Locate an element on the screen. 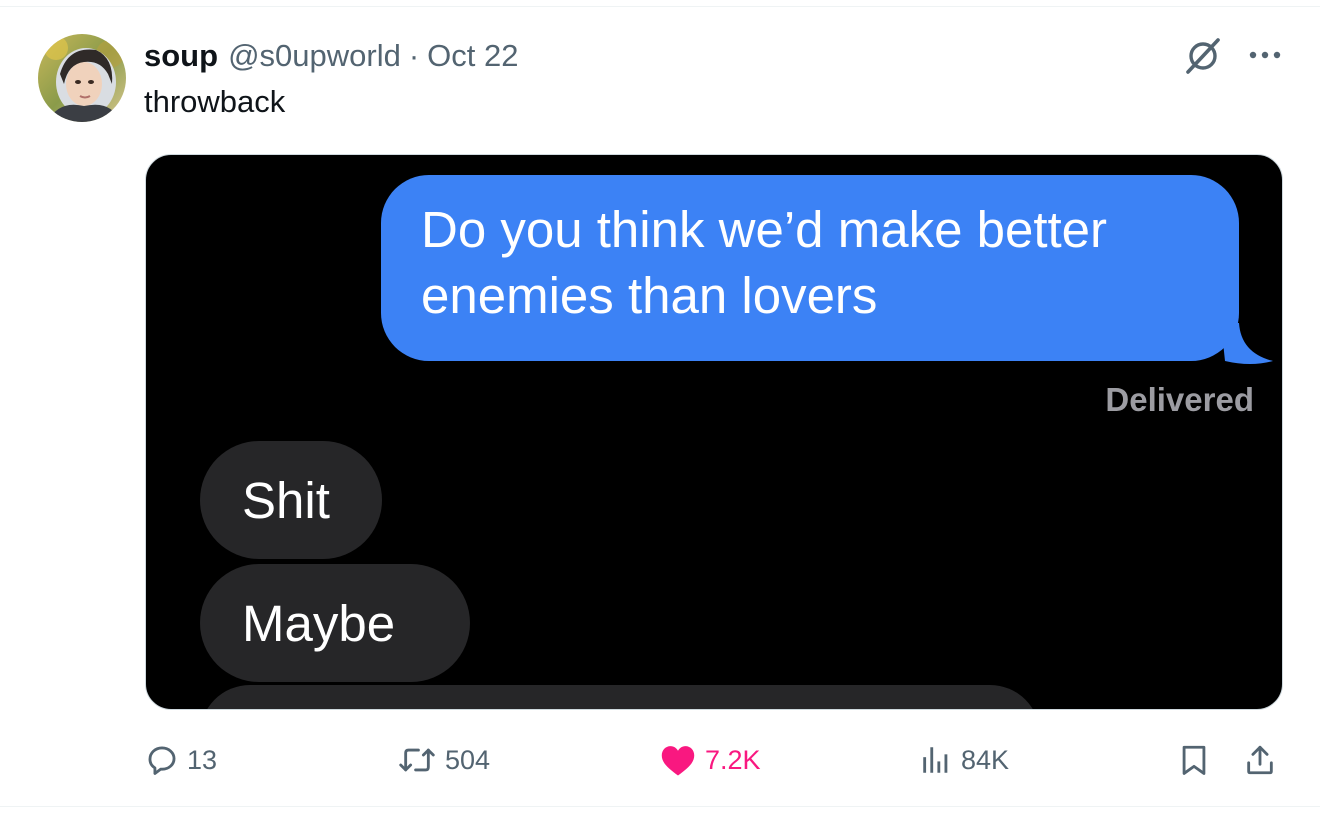  like-button: 7.2K is located at coordinates (710, 760).